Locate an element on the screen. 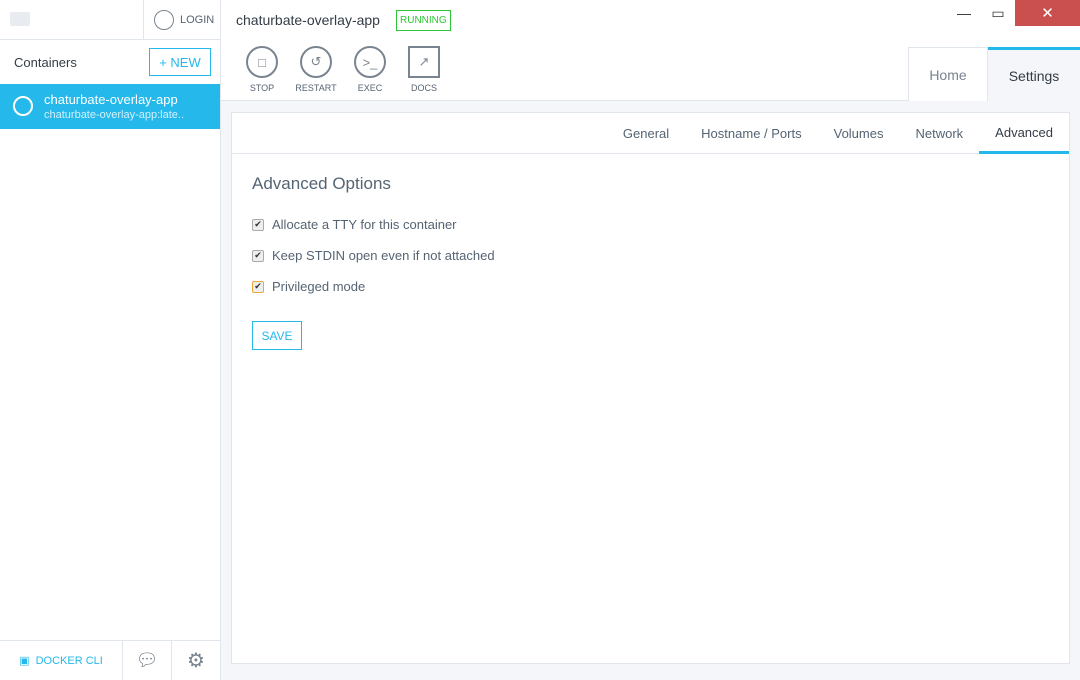 Image resolution: width=1080 pixels, height=680 pixels. user-icon is located at coordinates (164, 20).